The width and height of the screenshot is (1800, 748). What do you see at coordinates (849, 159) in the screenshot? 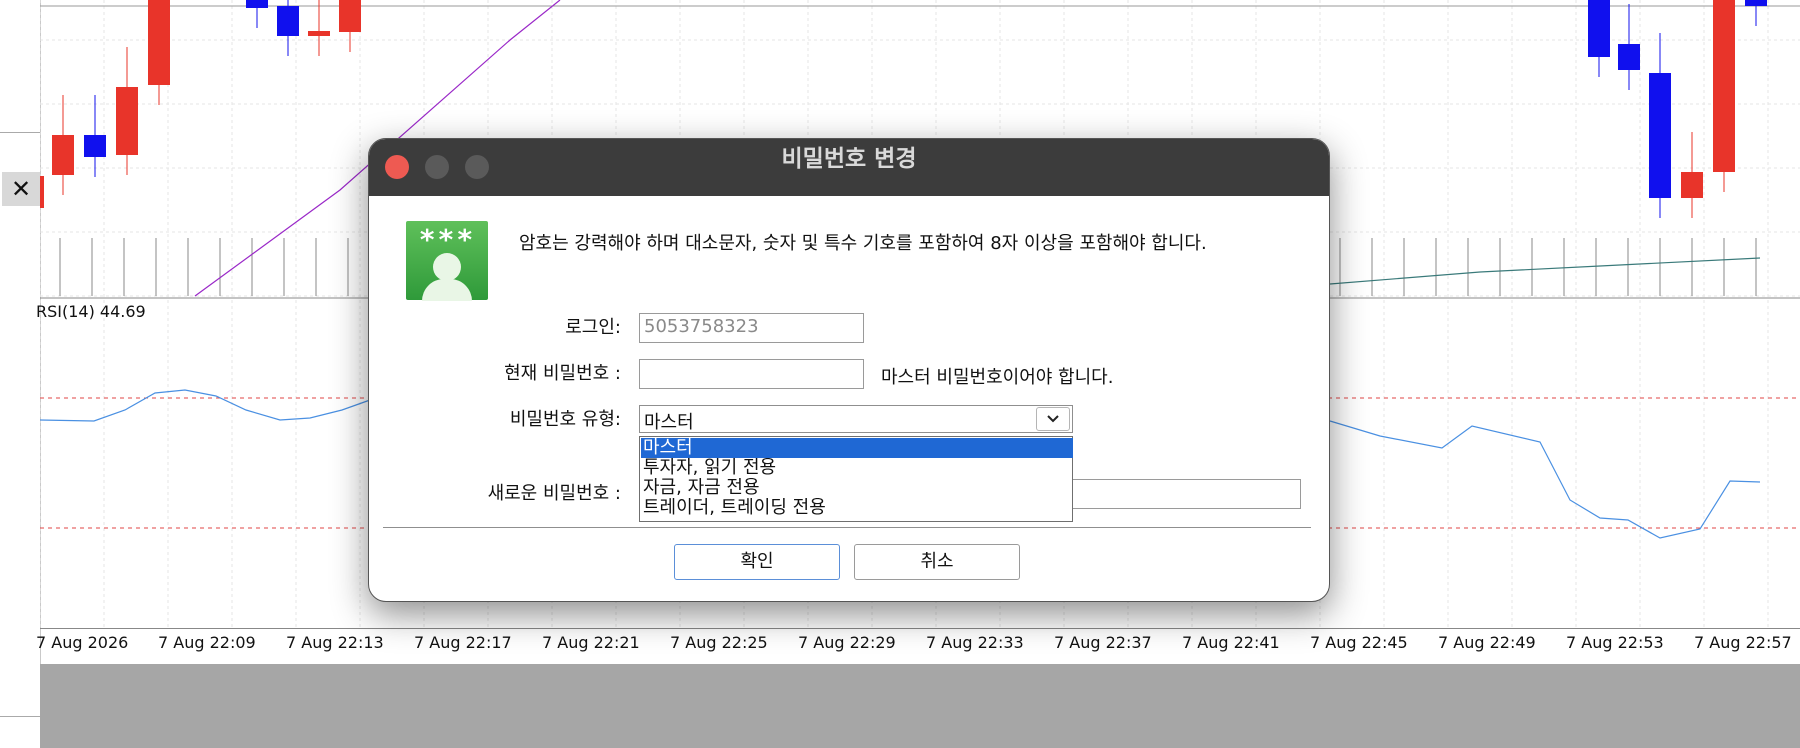
I see `dialog-title: 비밀번호 변경` at bounding box center [849, 159].